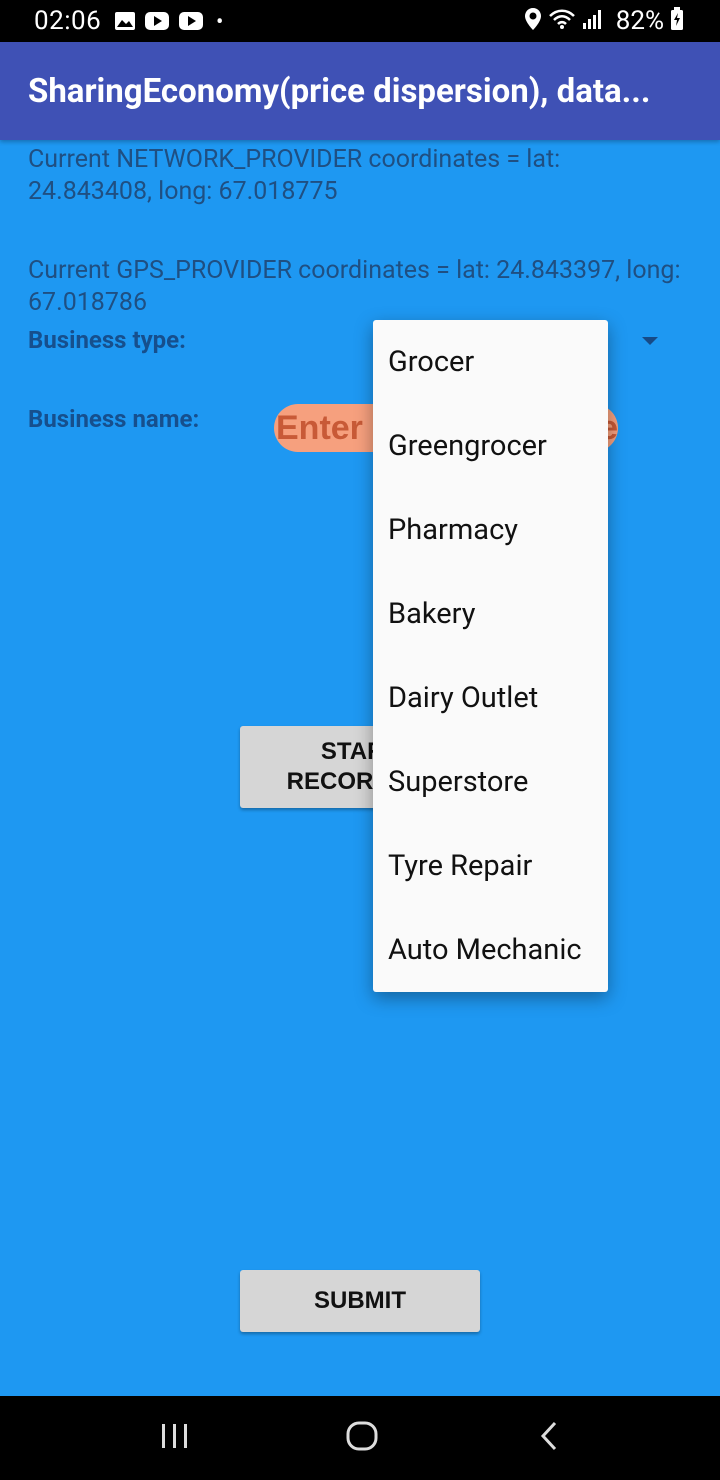 The height and width of the screenshot is (1480, 720). I want to click on back-icon, so click(551, 1438).